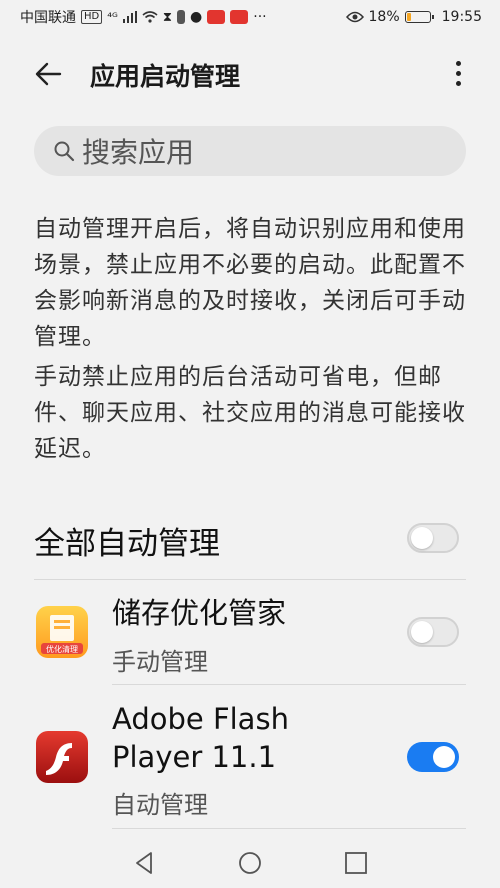 The image size is (500, 888). What do you see at coordinates (250, 151) in the screenshot?
I see `search-input: 搜索应用` at bounding box center [250, 151].